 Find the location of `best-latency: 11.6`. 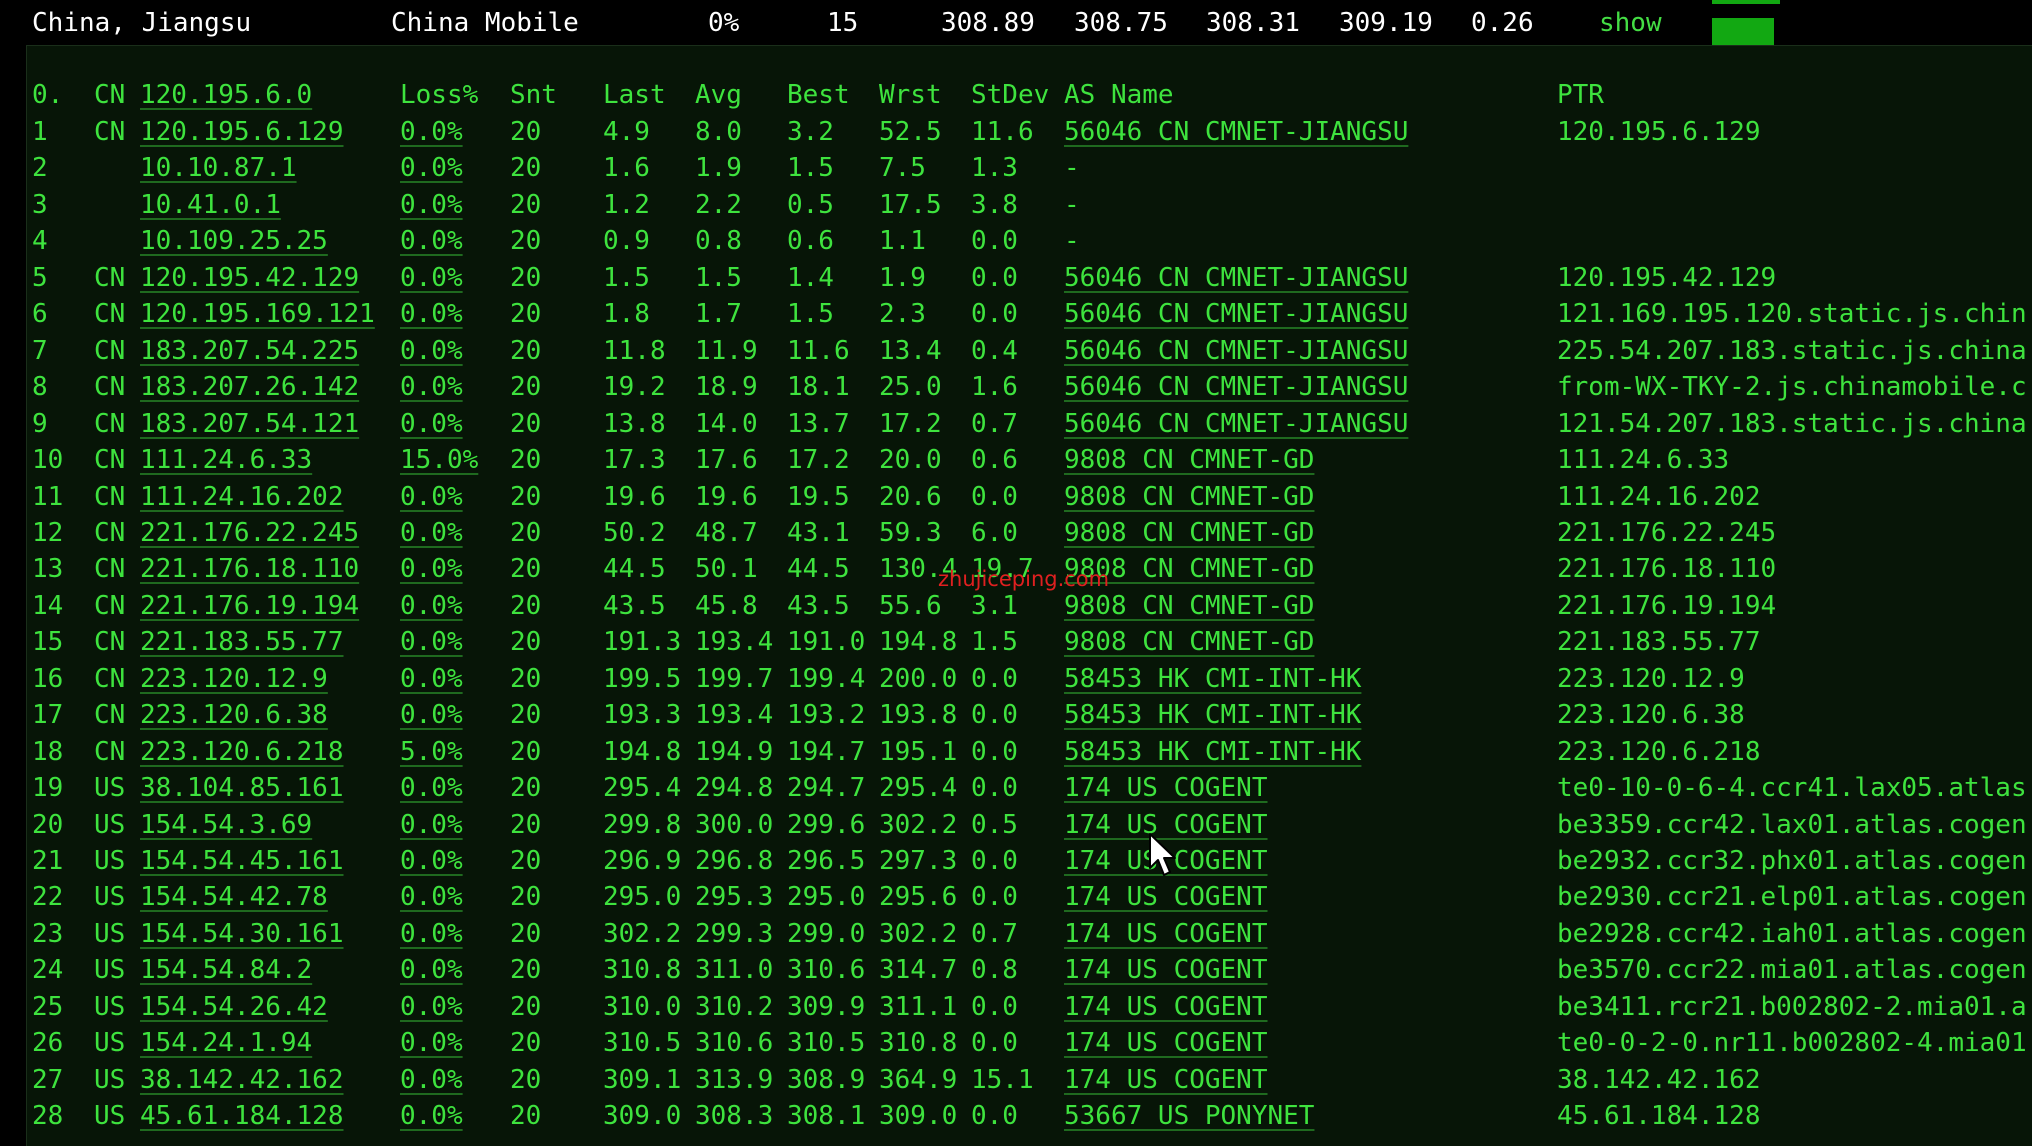

best-latency: 11.6 is located at coordinates (818, 351).